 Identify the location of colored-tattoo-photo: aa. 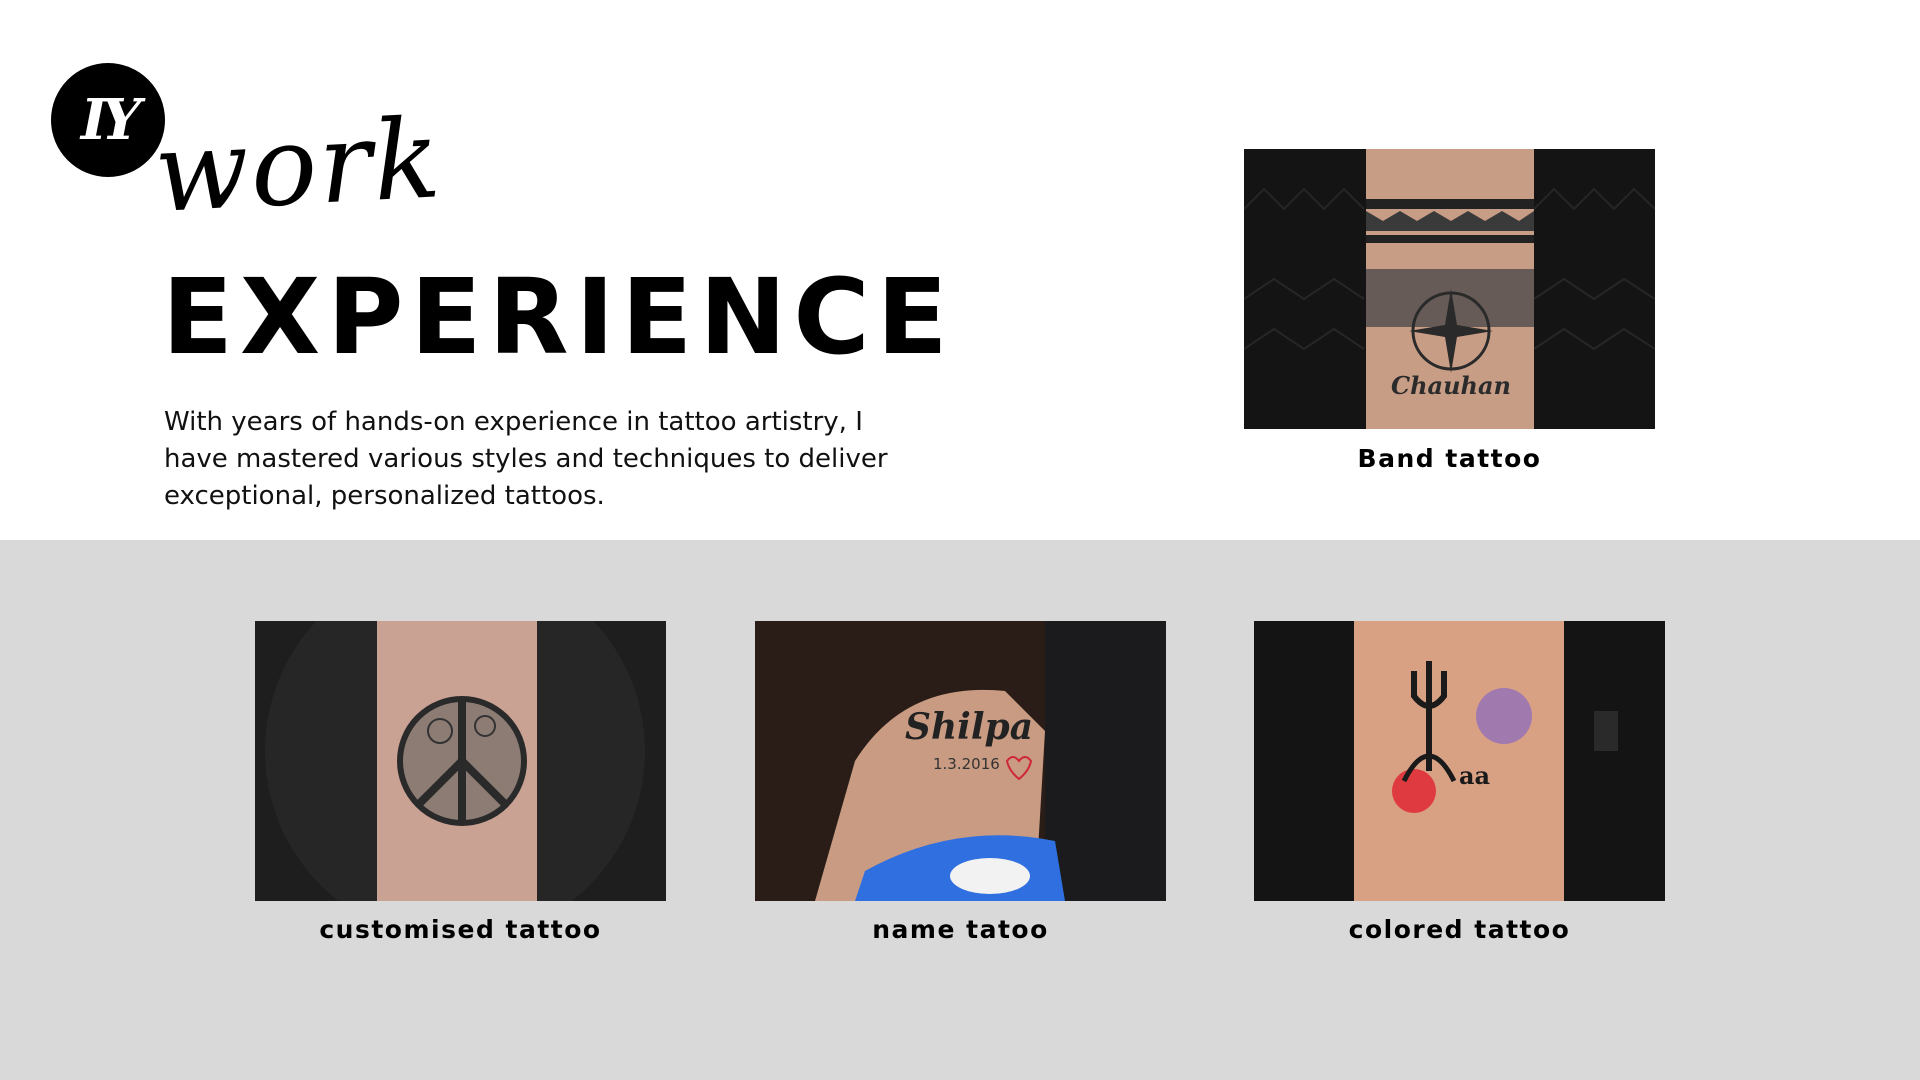
(1459, 761).